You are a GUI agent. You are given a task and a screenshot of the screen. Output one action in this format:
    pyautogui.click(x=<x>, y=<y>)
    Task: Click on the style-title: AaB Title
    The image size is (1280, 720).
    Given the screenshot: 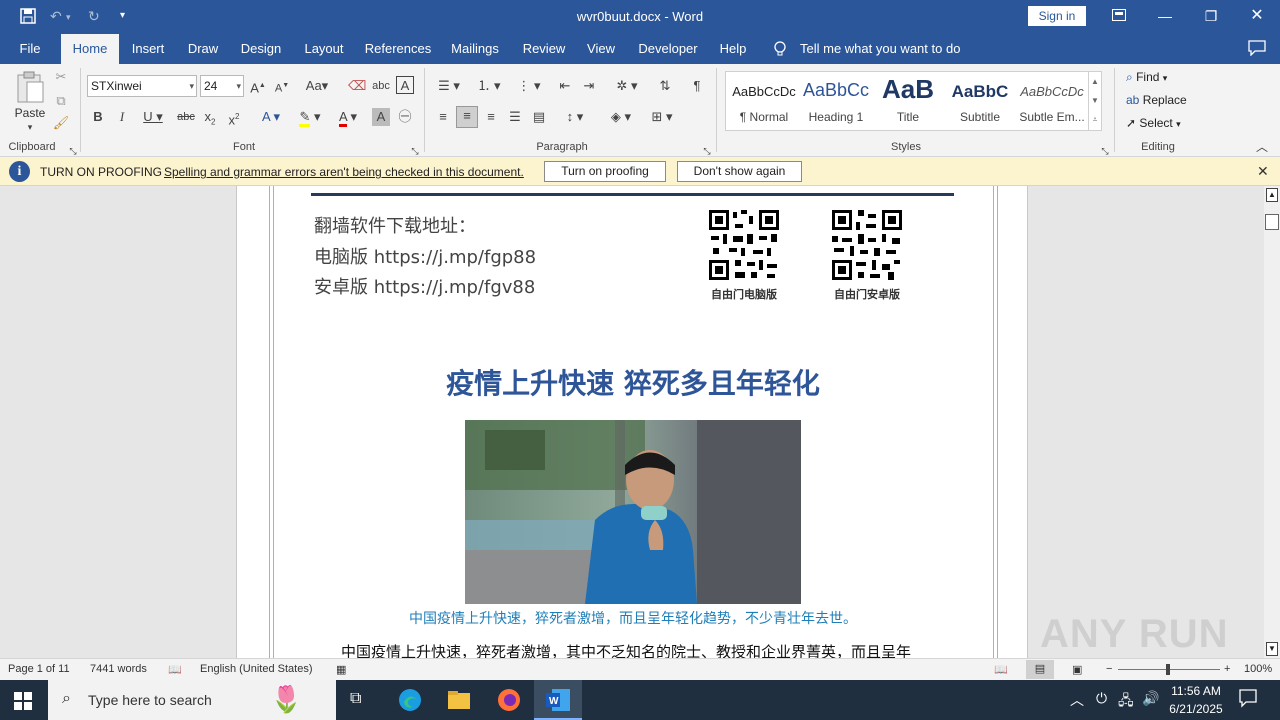 What is the action you would take?
    pyautogui.click(x=908, y=101)
    